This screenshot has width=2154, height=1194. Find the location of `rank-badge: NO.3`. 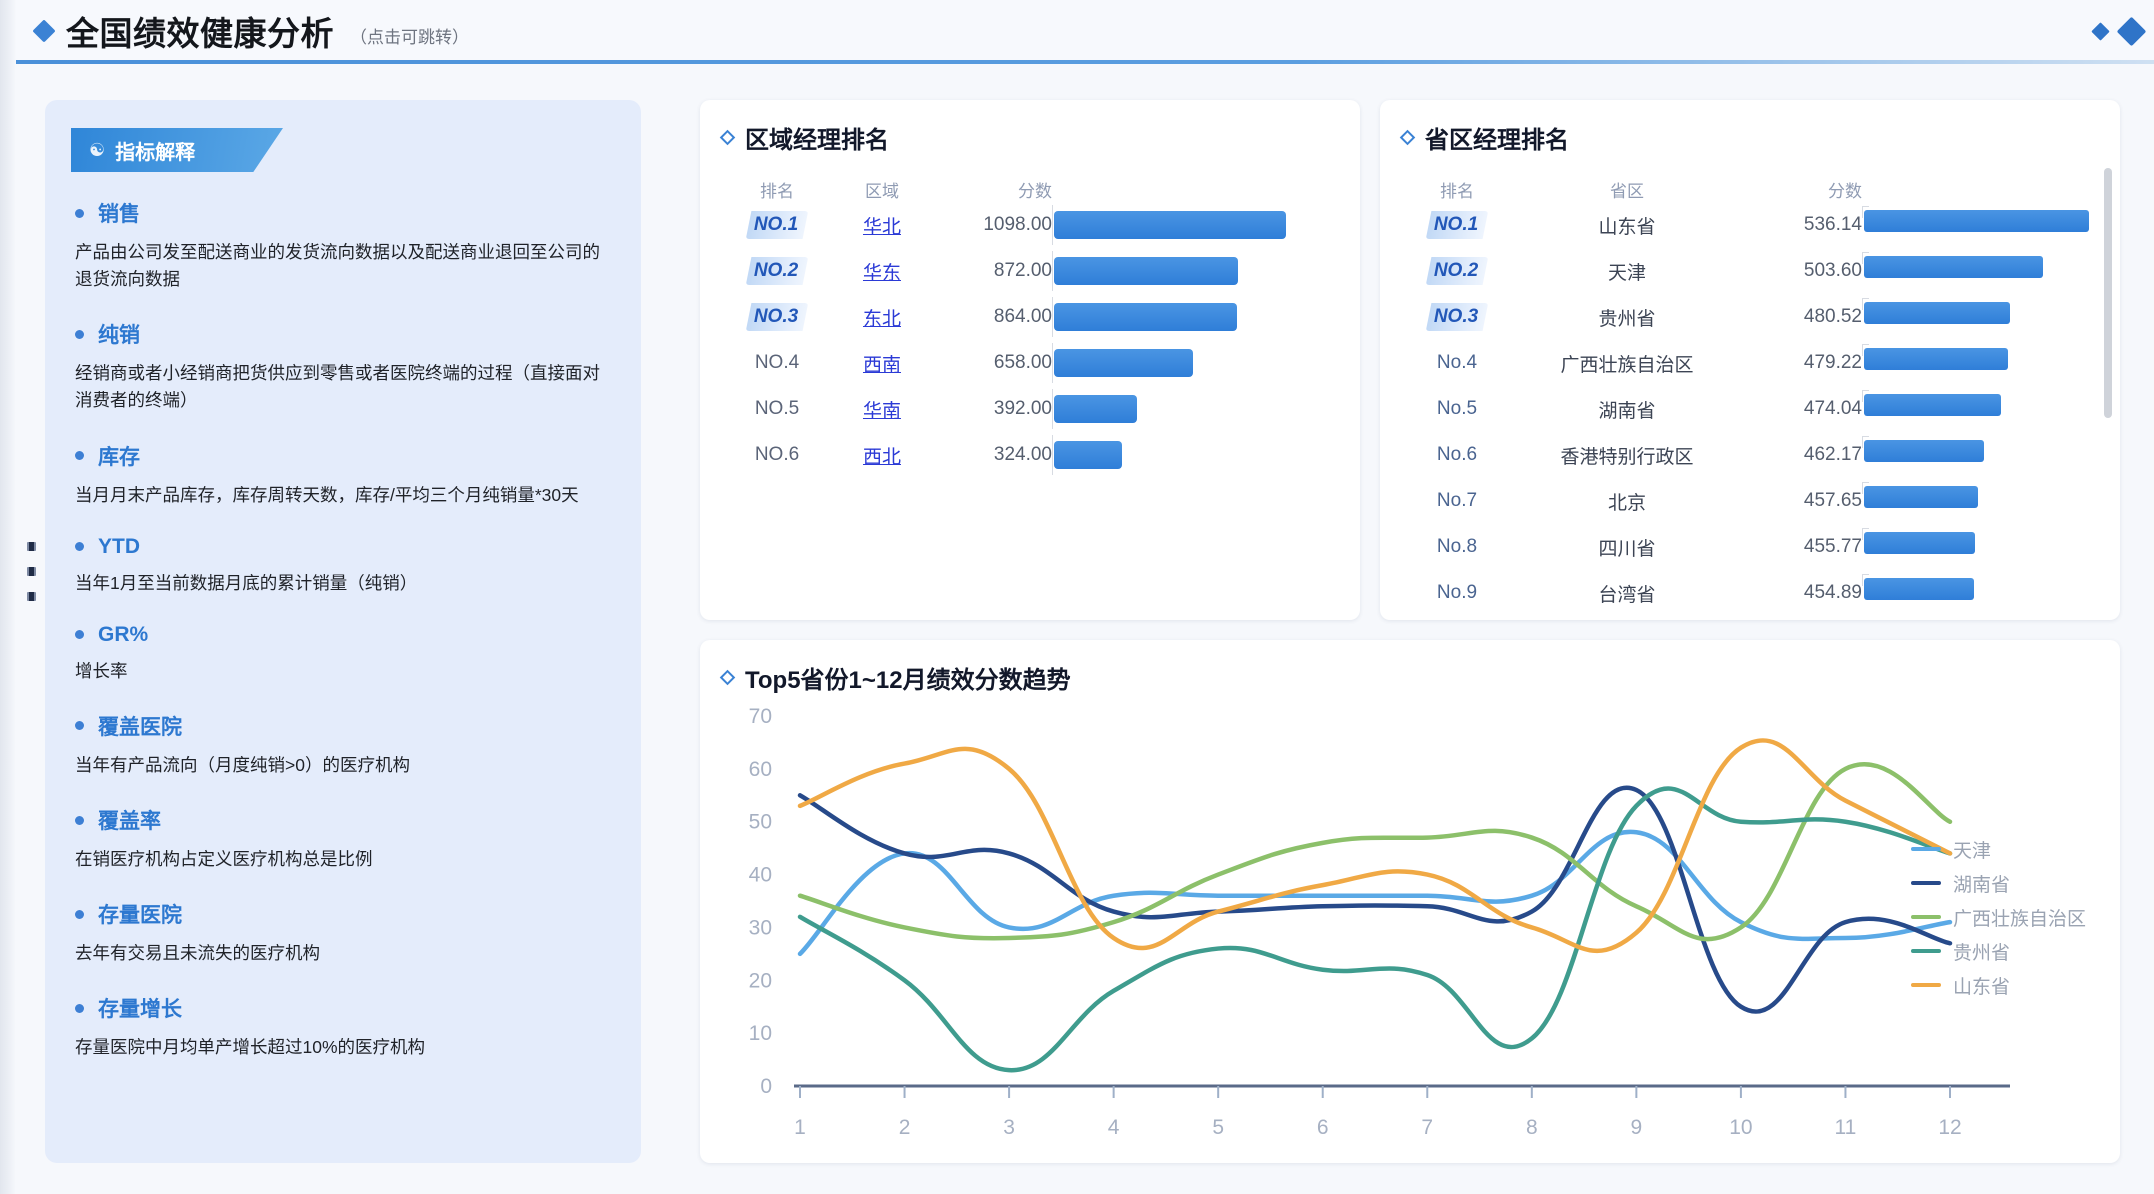

rank-badge: NO.3 is located at coordinates (1457, 317).